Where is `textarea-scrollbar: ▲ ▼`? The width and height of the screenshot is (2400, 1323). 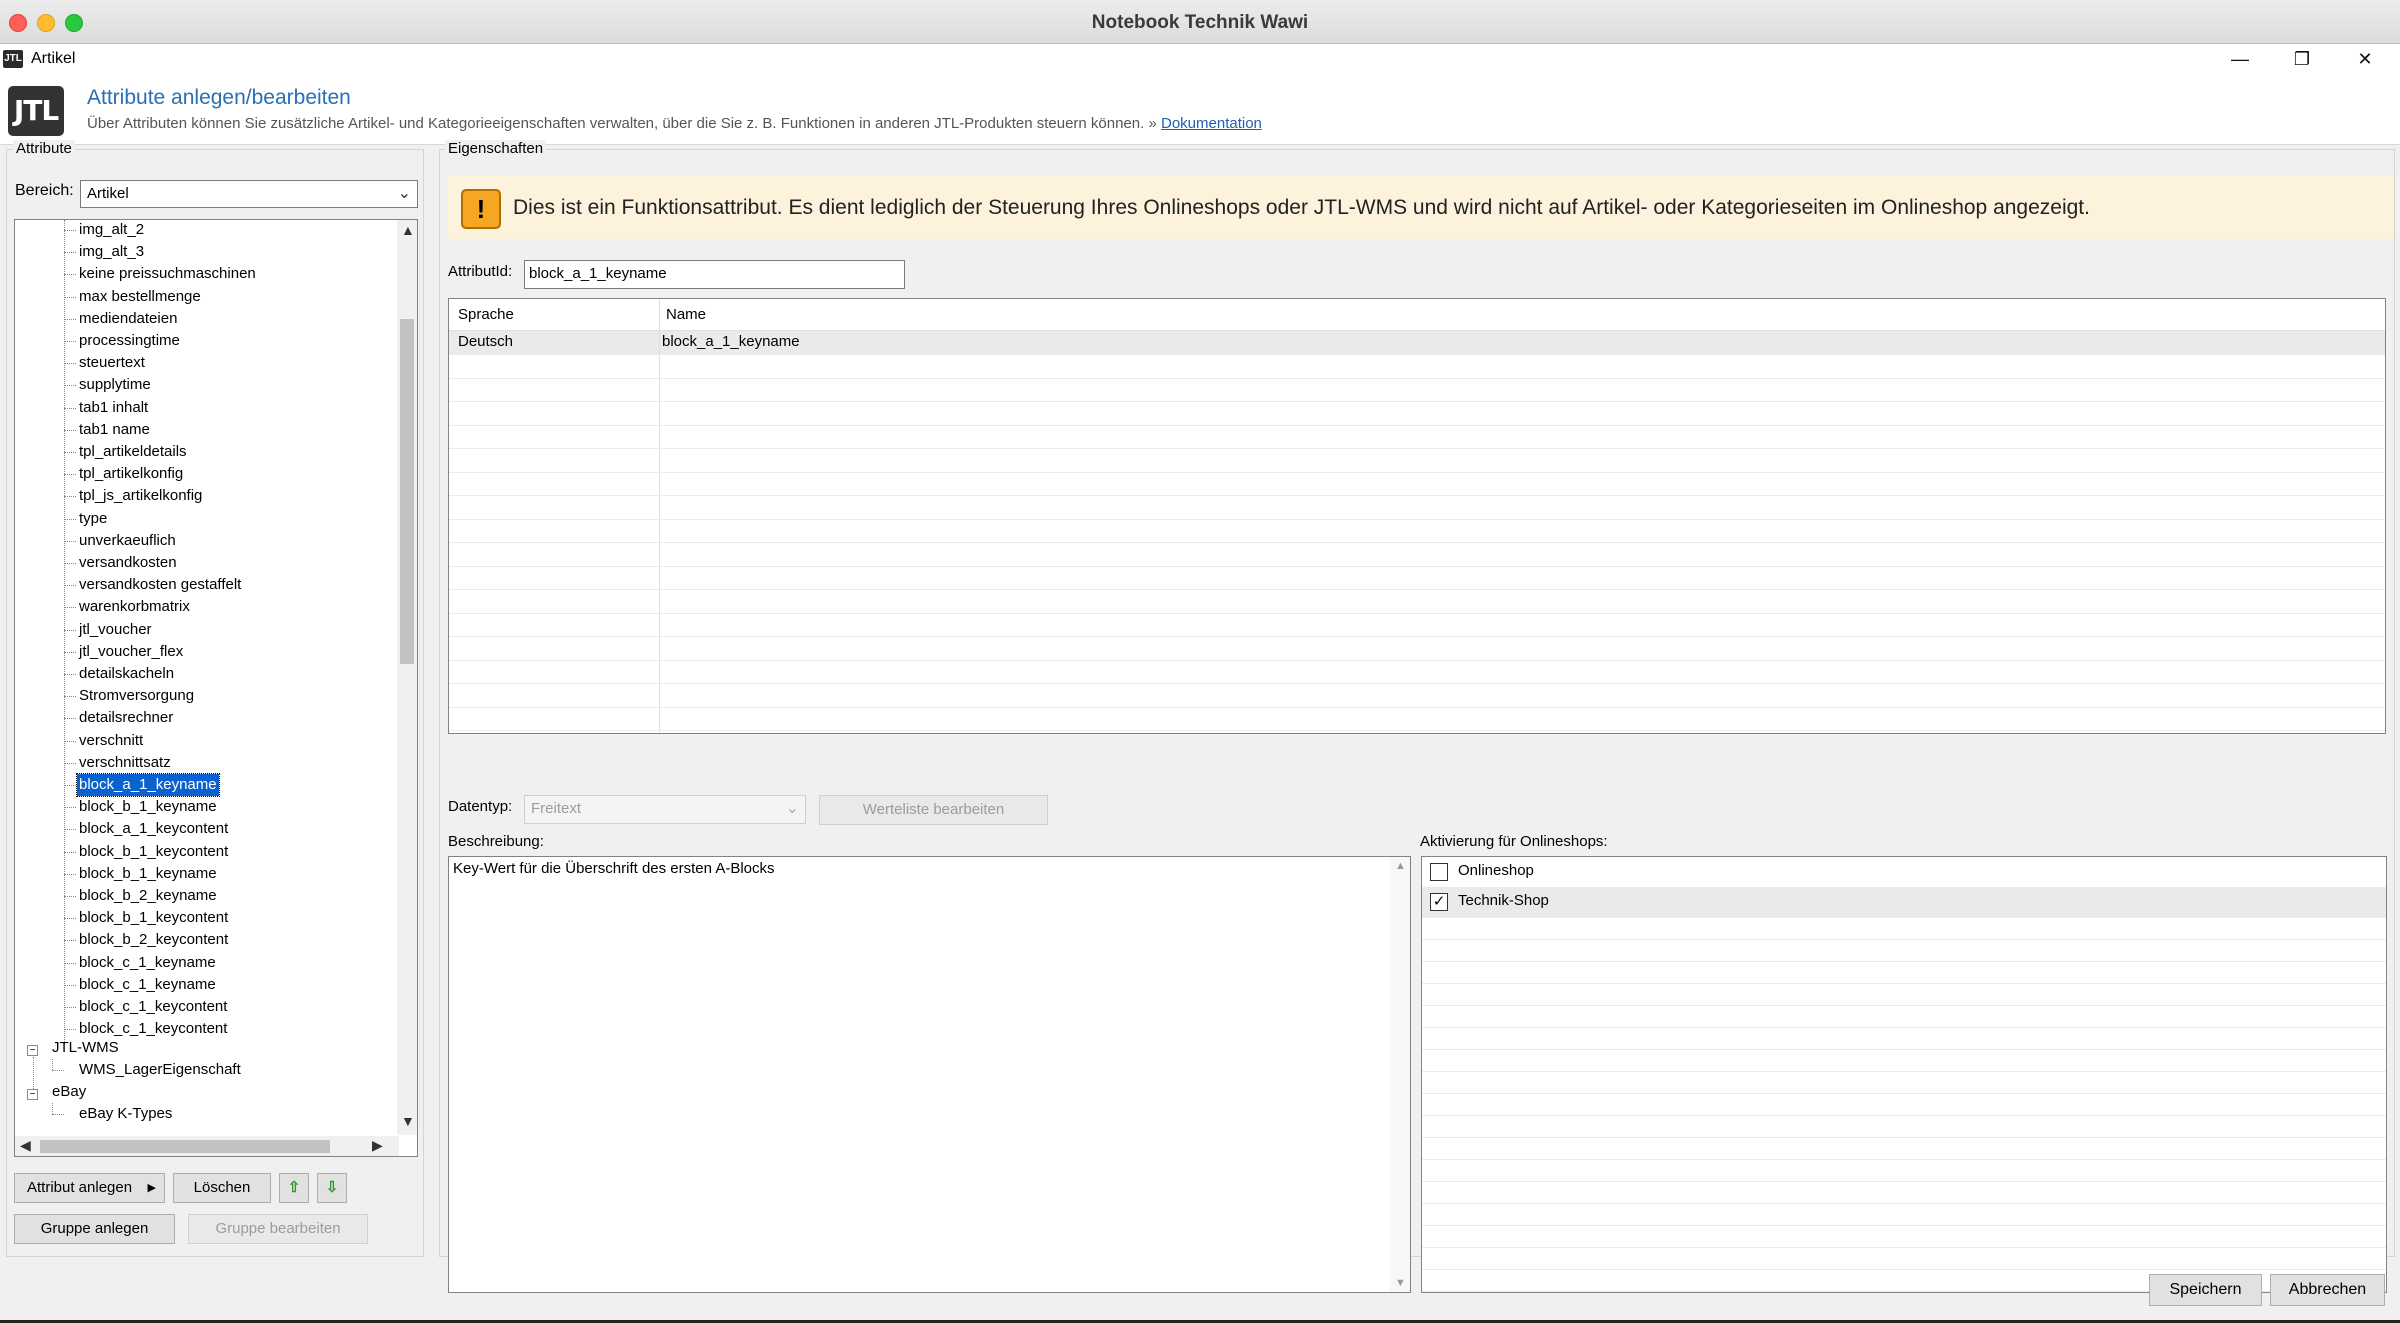
textarea-scrollbar: ▲ ▼ is located at coordinates (1400, 1074).